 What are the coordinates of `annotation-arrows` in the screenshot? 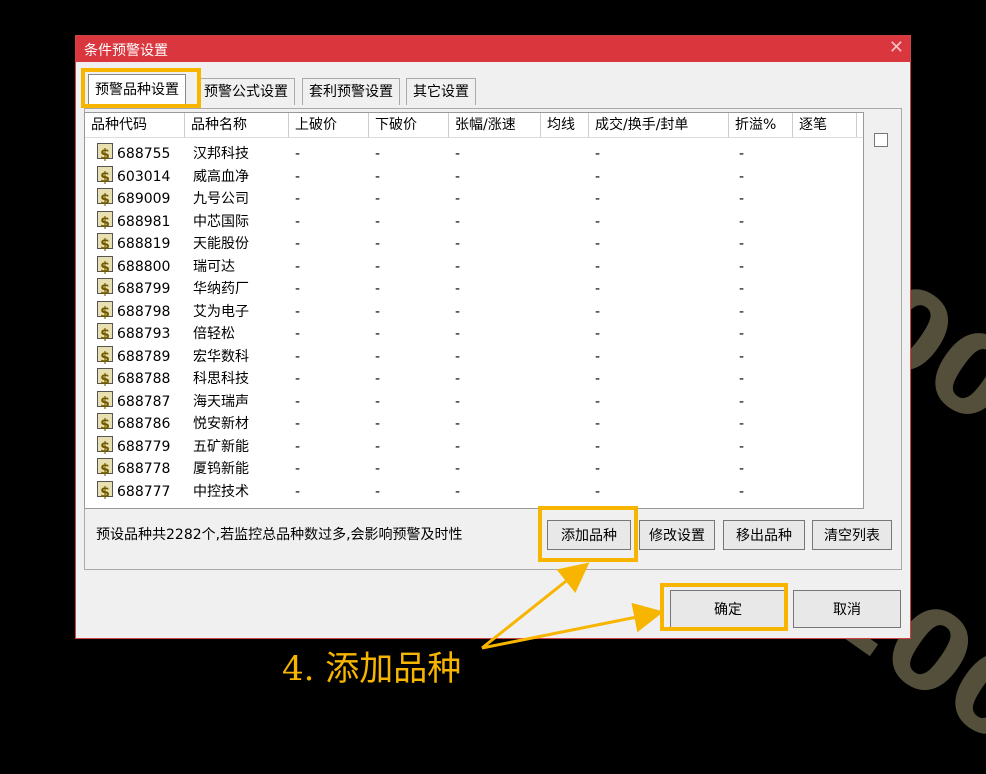 It's located at (572, 606).